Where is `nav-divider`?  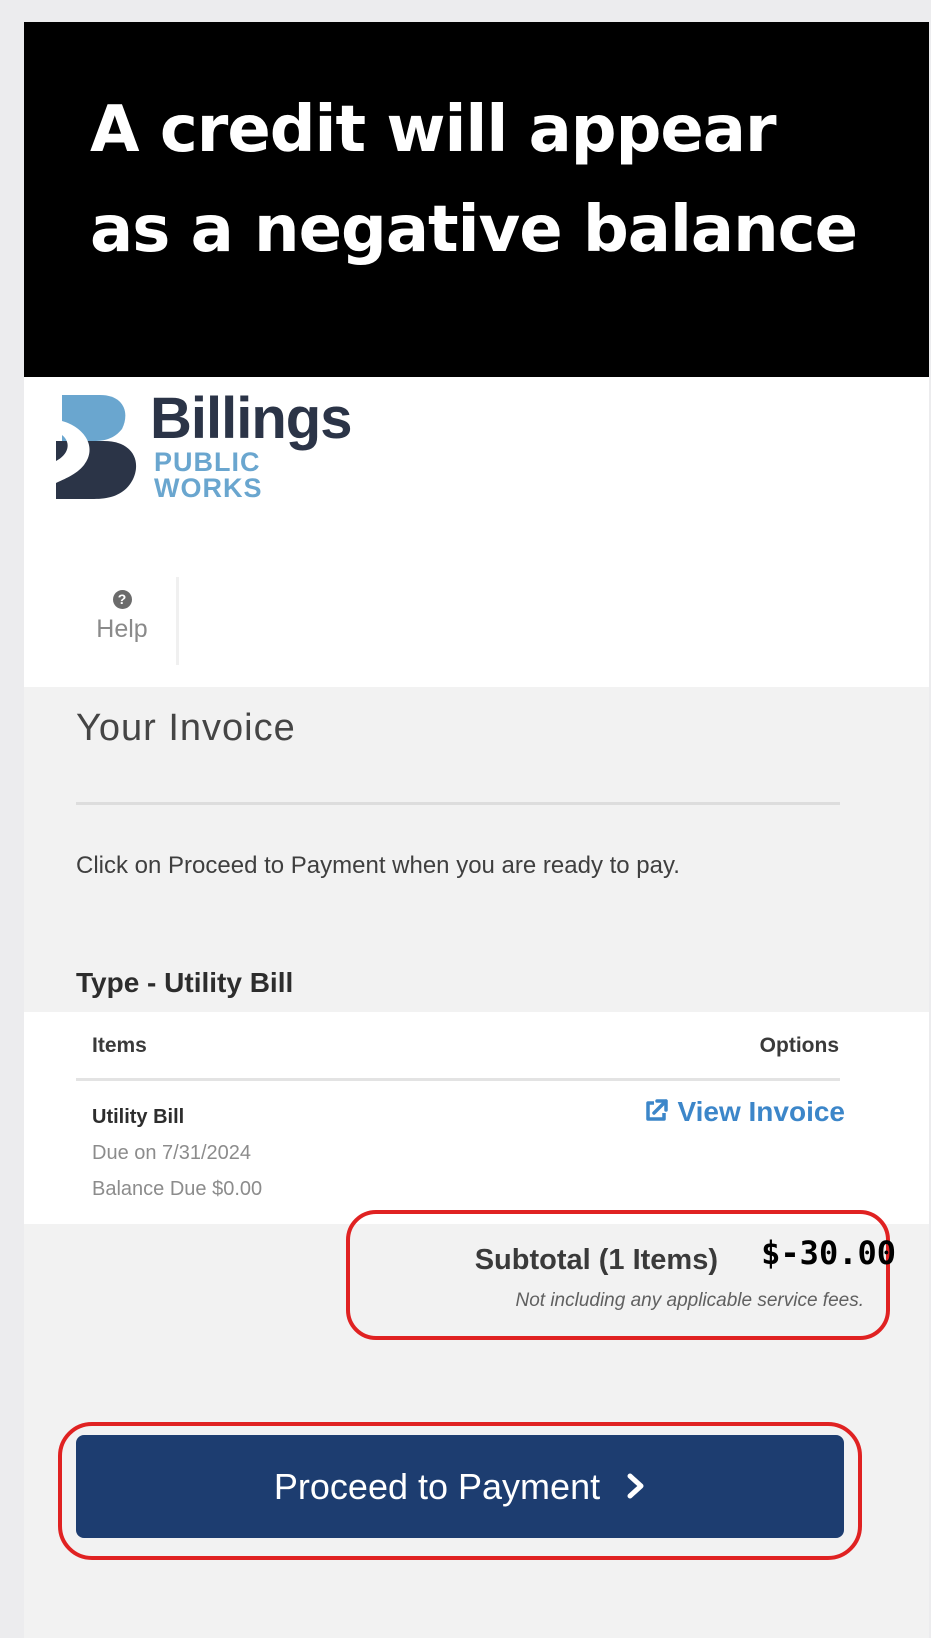 nav-divider is located at coordinates (177, 621).